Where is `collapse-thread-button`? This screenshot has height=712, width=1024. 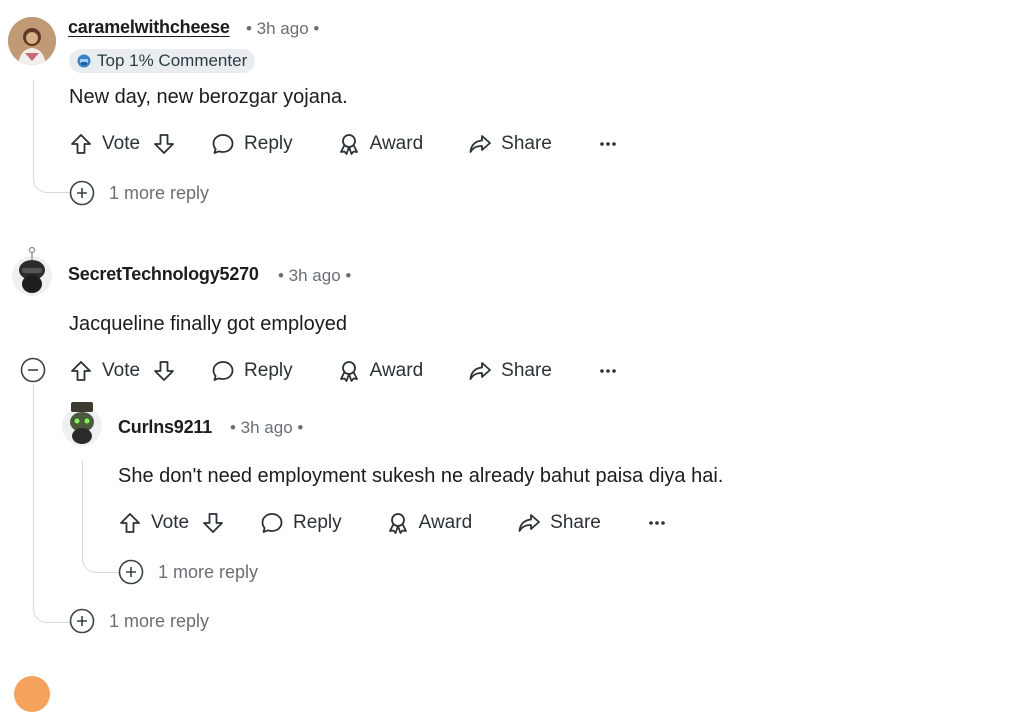 collapse-thread-button is located at coordinates (33, 370).